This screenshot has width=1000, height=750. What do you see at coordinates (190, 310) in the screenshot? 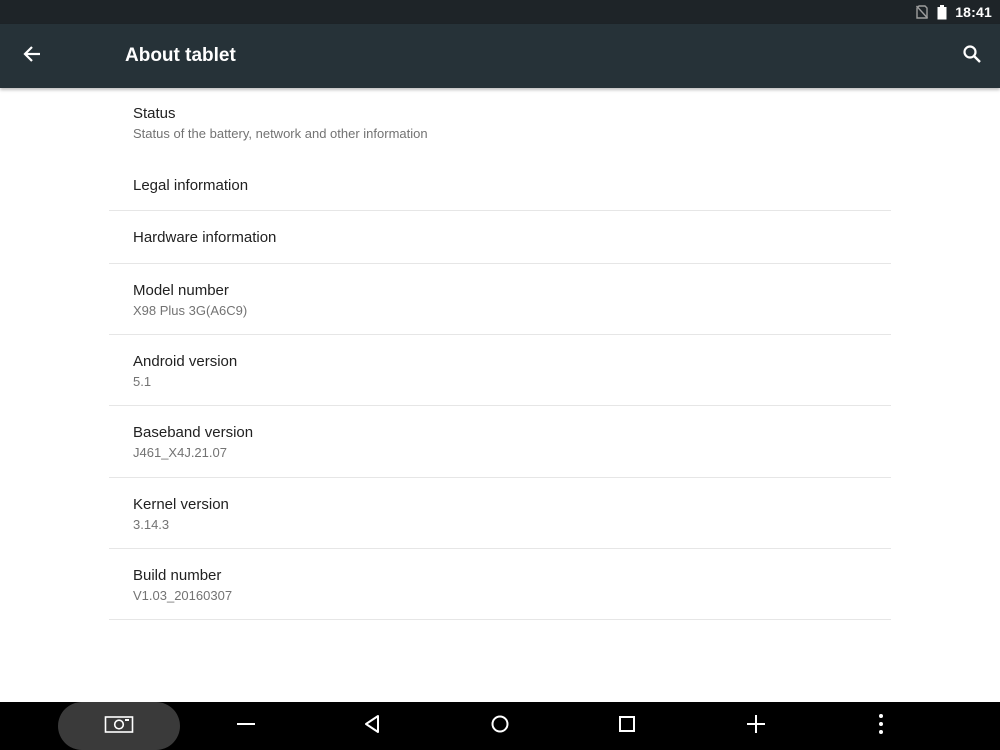
I see `item-summary: X98 Plus 3G(A6C9)` at bounding box center [190, 310].